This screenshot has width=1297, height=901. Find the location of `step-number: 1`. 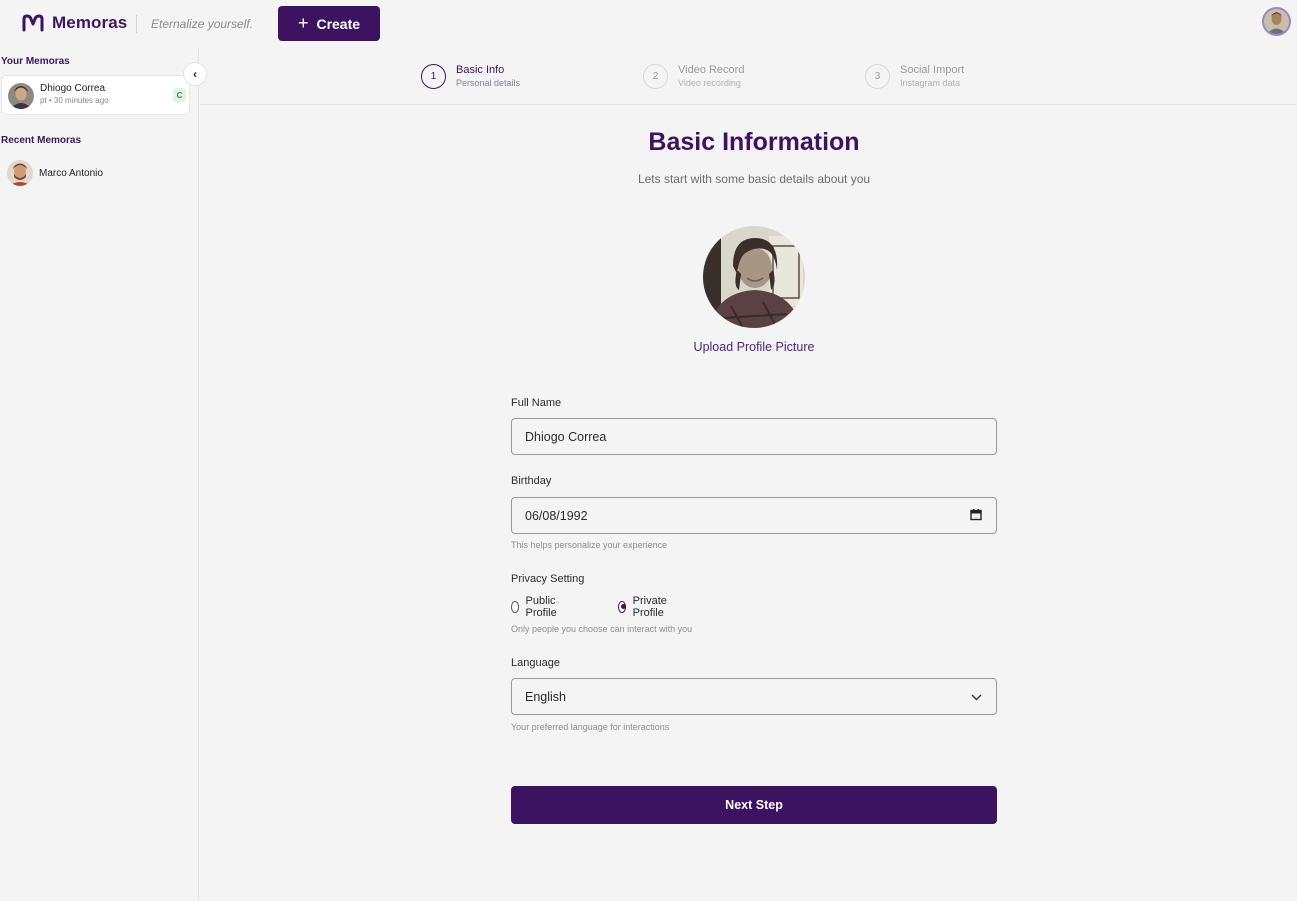

step-number: 1 is located at coordinates (433, 76).